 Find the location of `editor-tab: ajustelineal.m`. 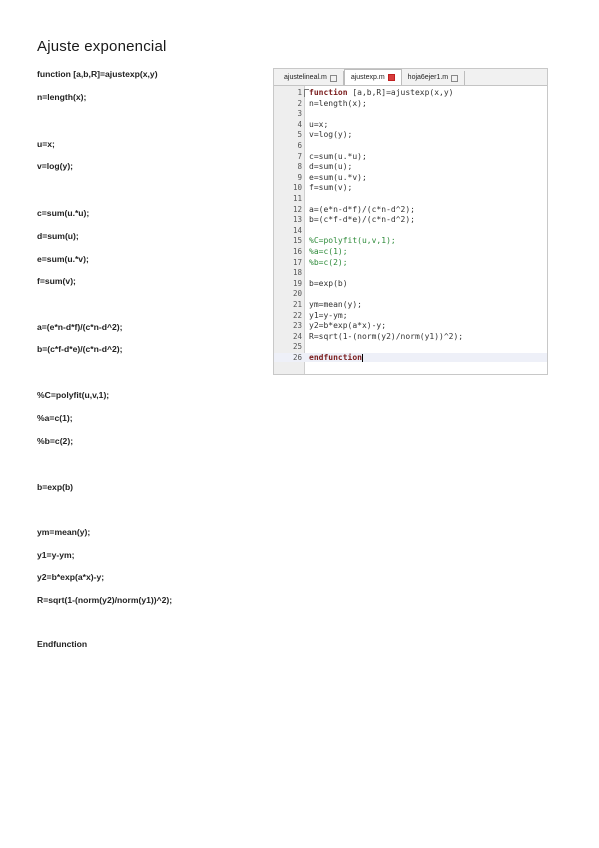

editor-tab: ajustelineal.m is located at coordinates (311, 78).